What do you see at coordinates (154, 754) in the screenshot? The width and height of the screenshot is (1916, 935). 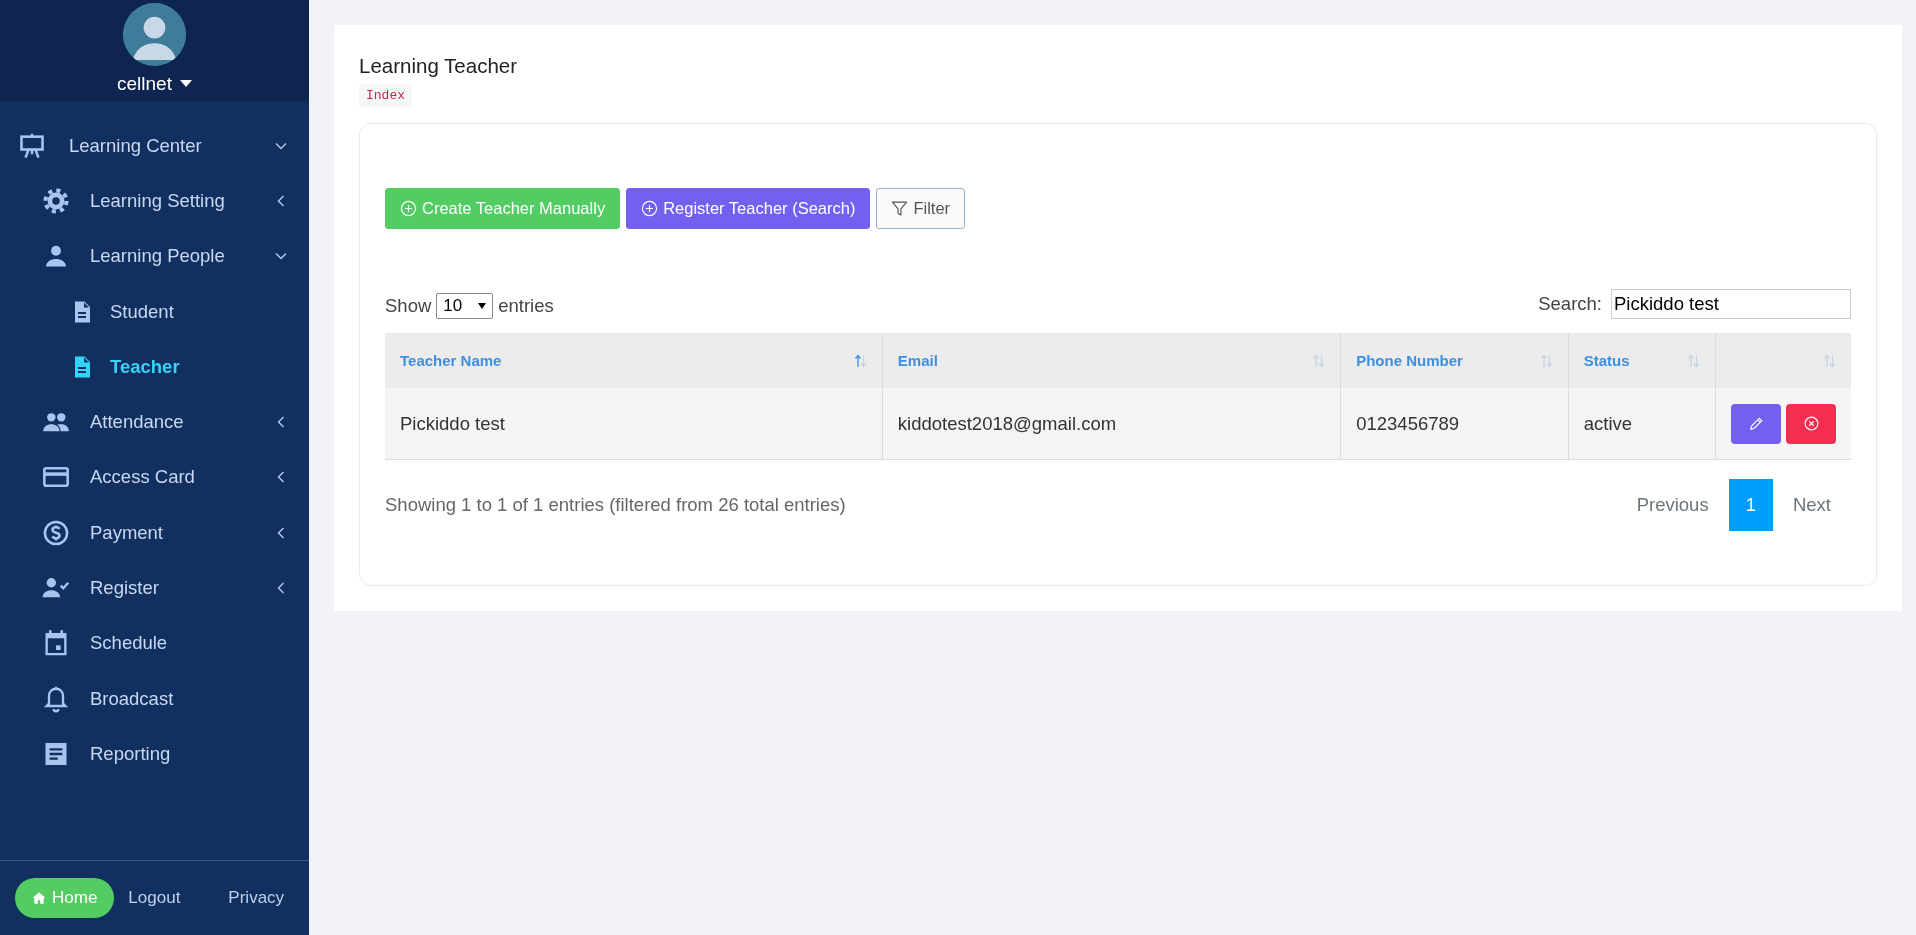 I see `nav-item: Reporting` at bounding box center [154, 754].